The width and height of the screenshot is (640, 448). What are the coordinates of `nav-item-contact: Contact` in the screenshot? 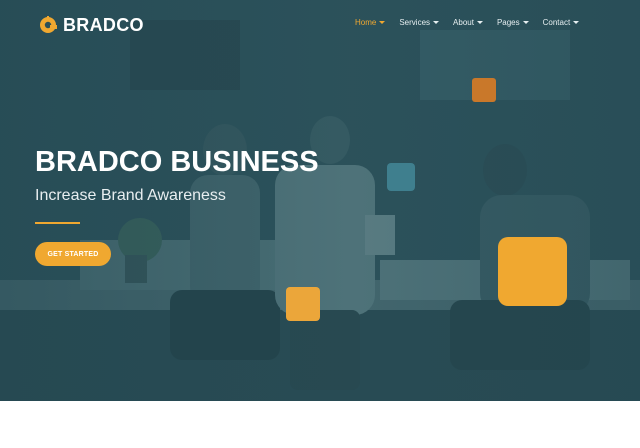 It's located at (561, 22).